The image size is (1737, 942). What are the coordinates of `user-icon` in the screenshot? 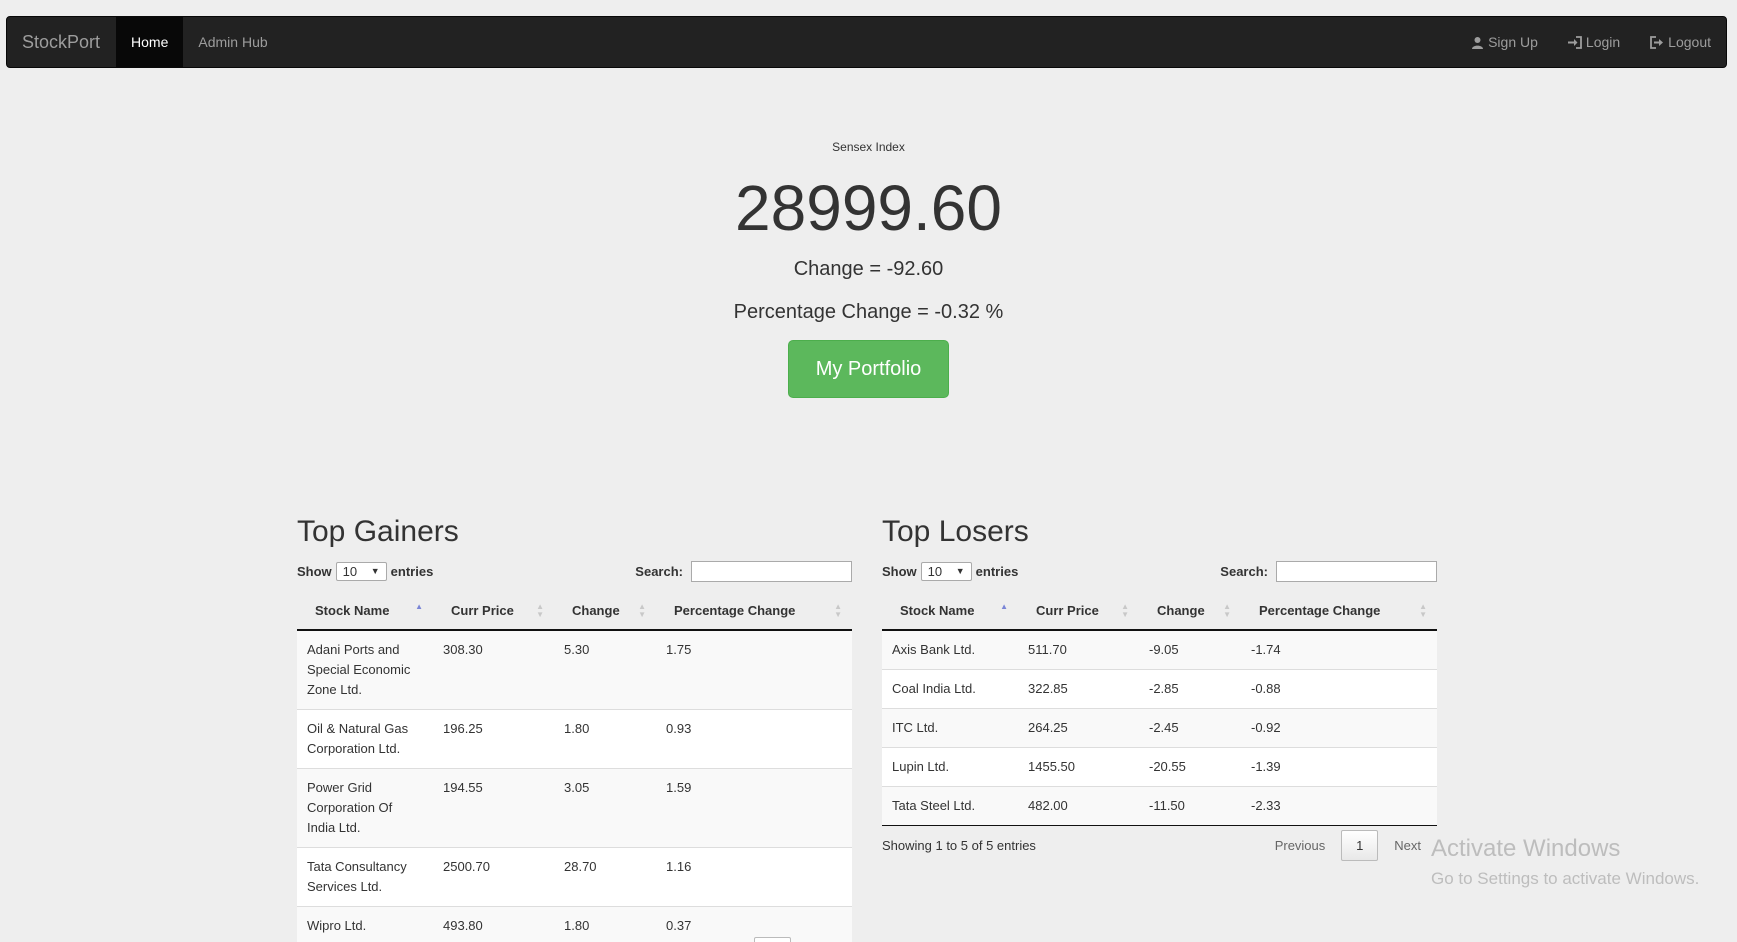 It's located at (1477, 42).